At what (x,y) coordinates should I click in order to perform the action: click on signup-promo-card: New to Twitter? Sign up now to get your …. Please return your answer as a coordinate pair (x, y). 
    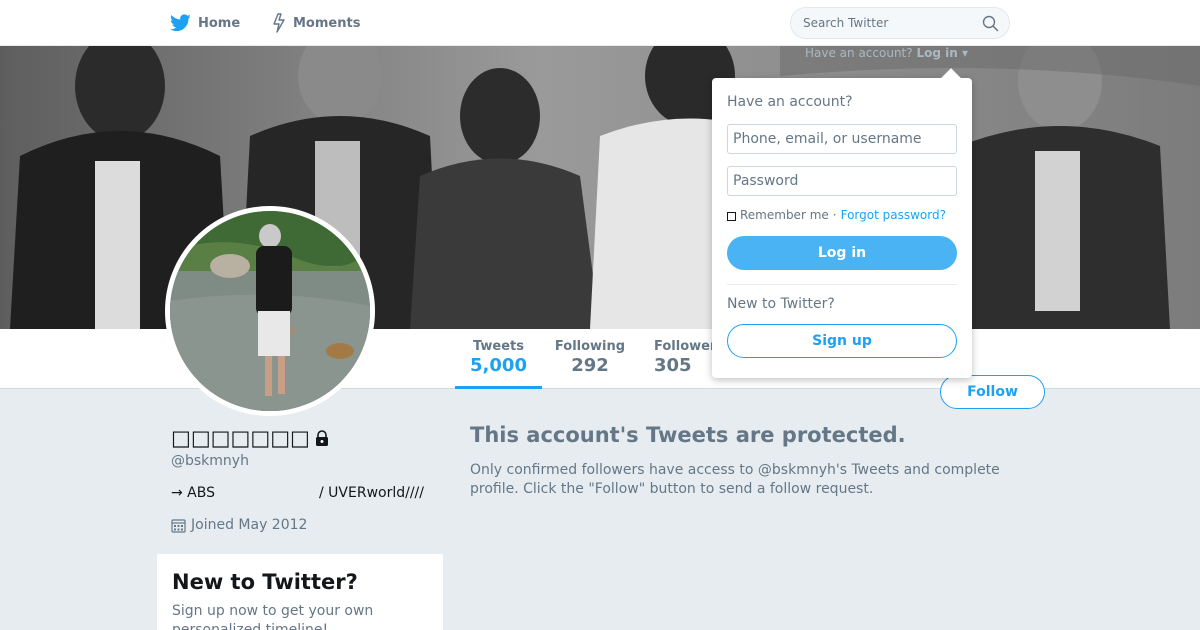
    Looking at the image, I should click on (300, 591).